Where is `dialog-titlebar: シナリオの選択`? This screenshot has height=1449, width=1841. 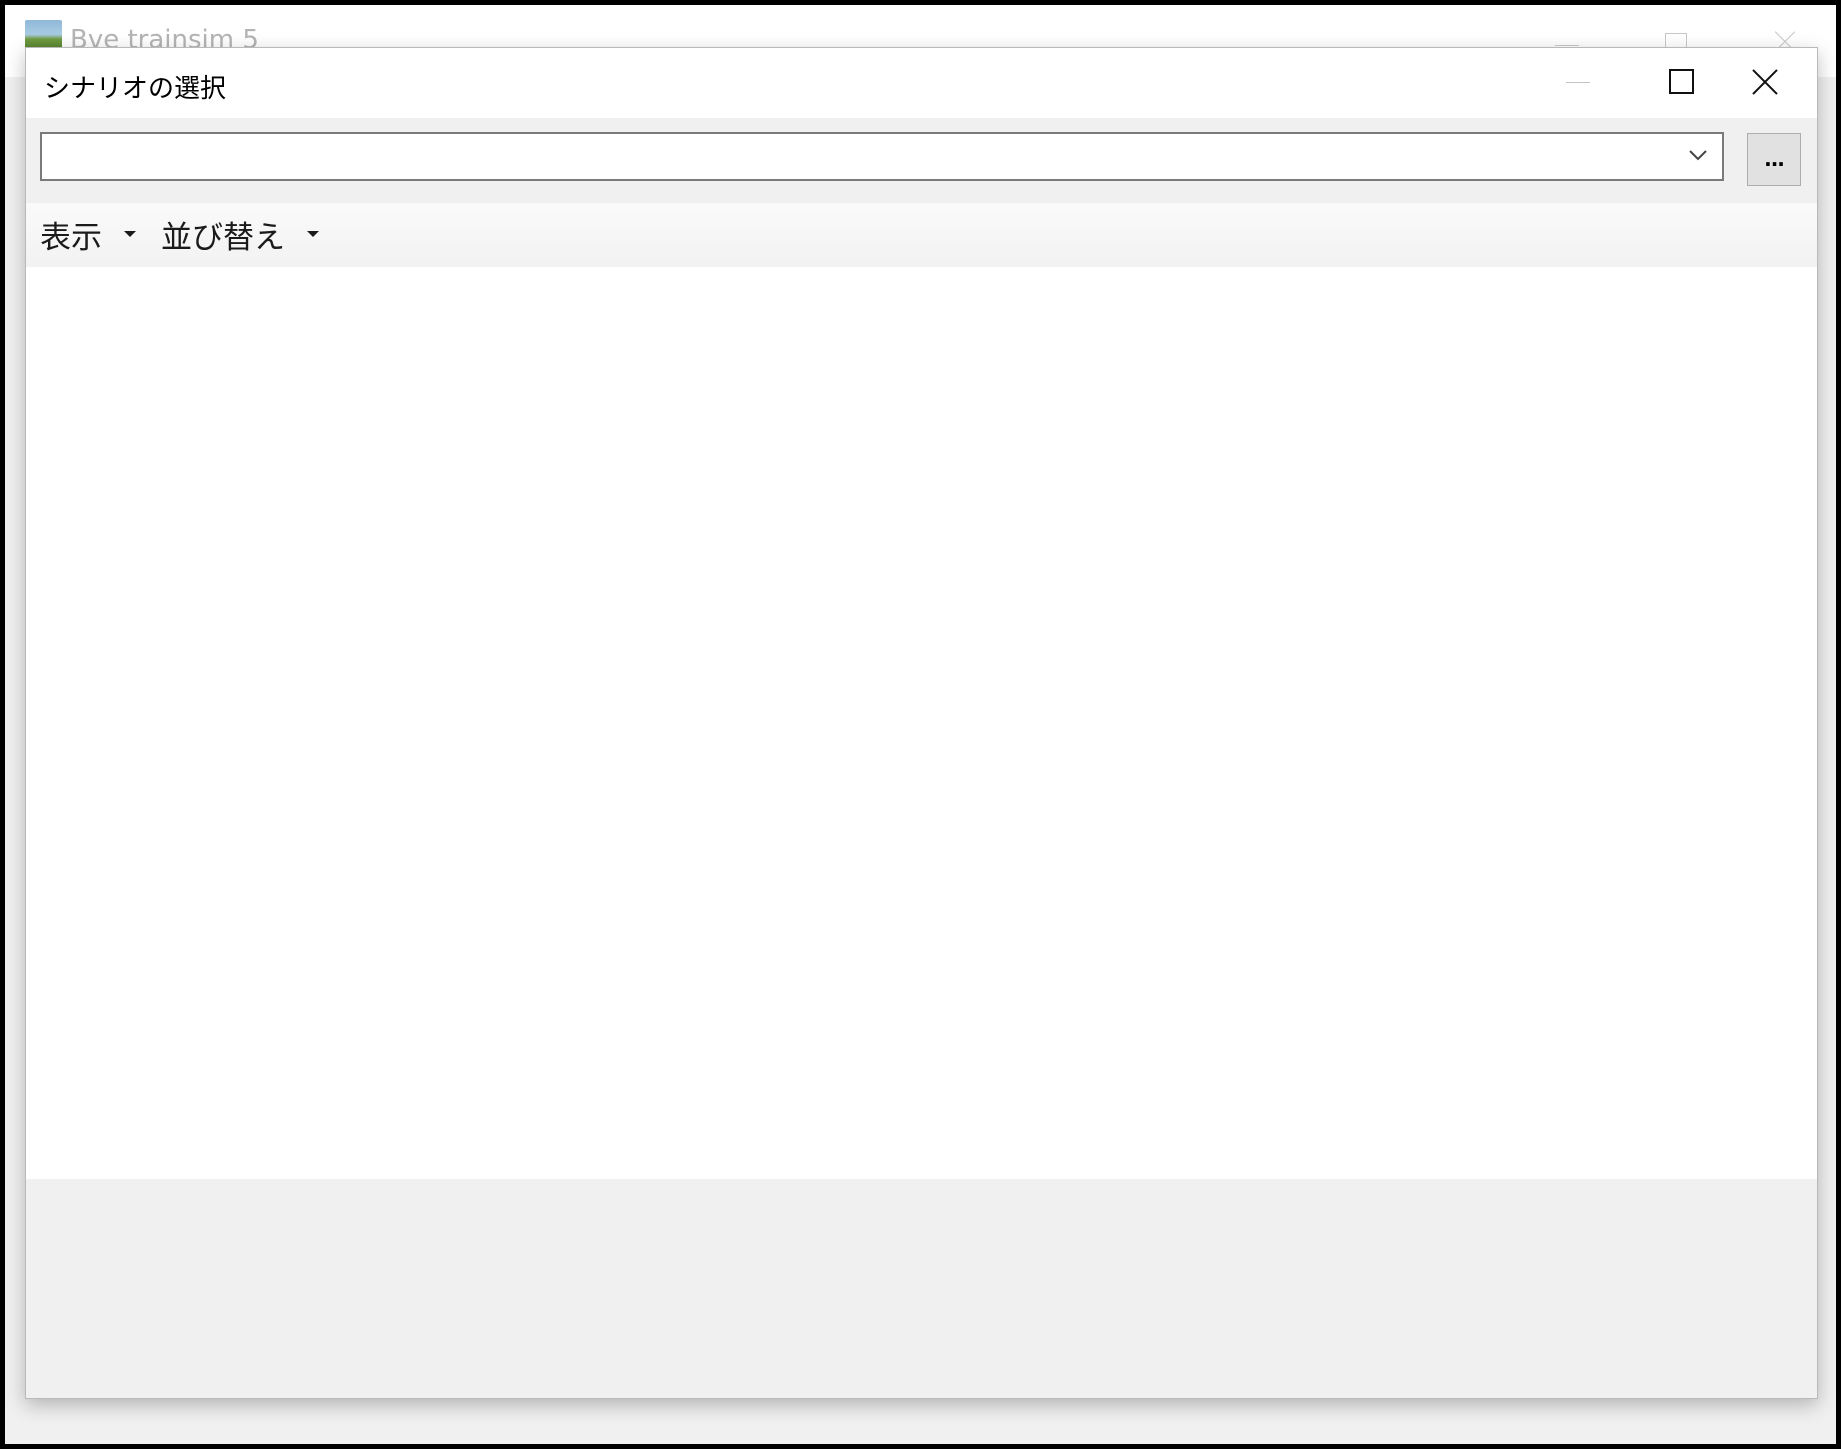
dialog-titlebar: シナリオの選択 is located at coordinates (921, 83).